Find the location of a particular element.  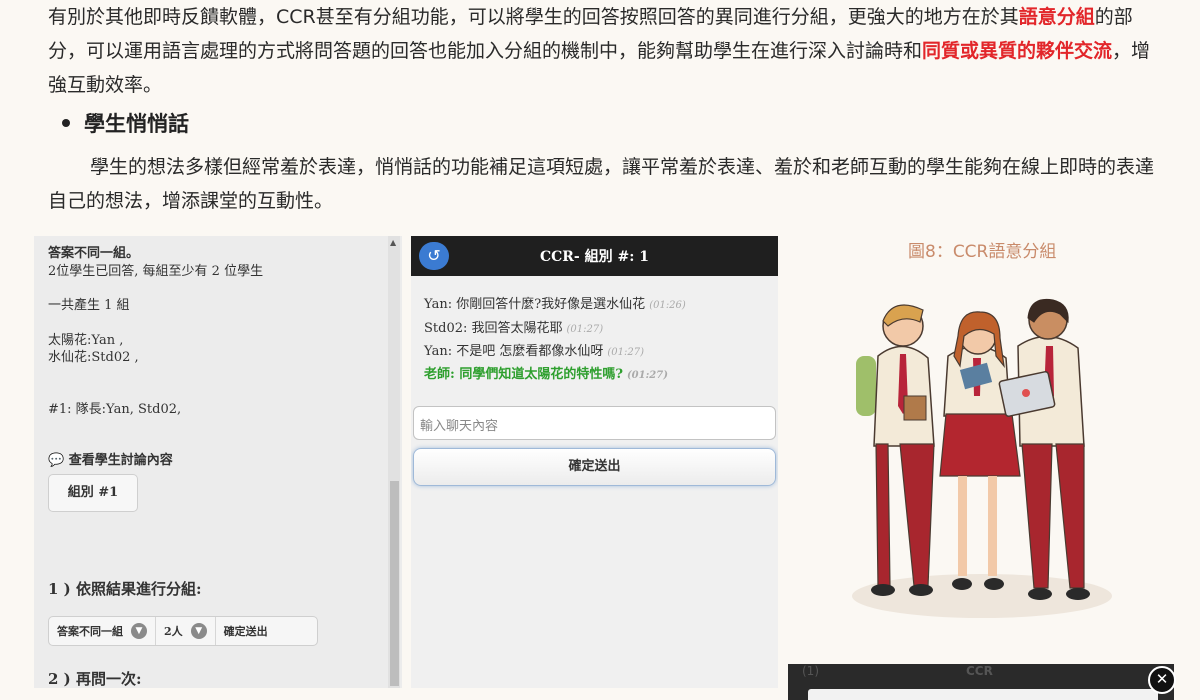

chat-message: Std02: 我回答太陽花耶 (01:27) is located at coordinates (513, 326).